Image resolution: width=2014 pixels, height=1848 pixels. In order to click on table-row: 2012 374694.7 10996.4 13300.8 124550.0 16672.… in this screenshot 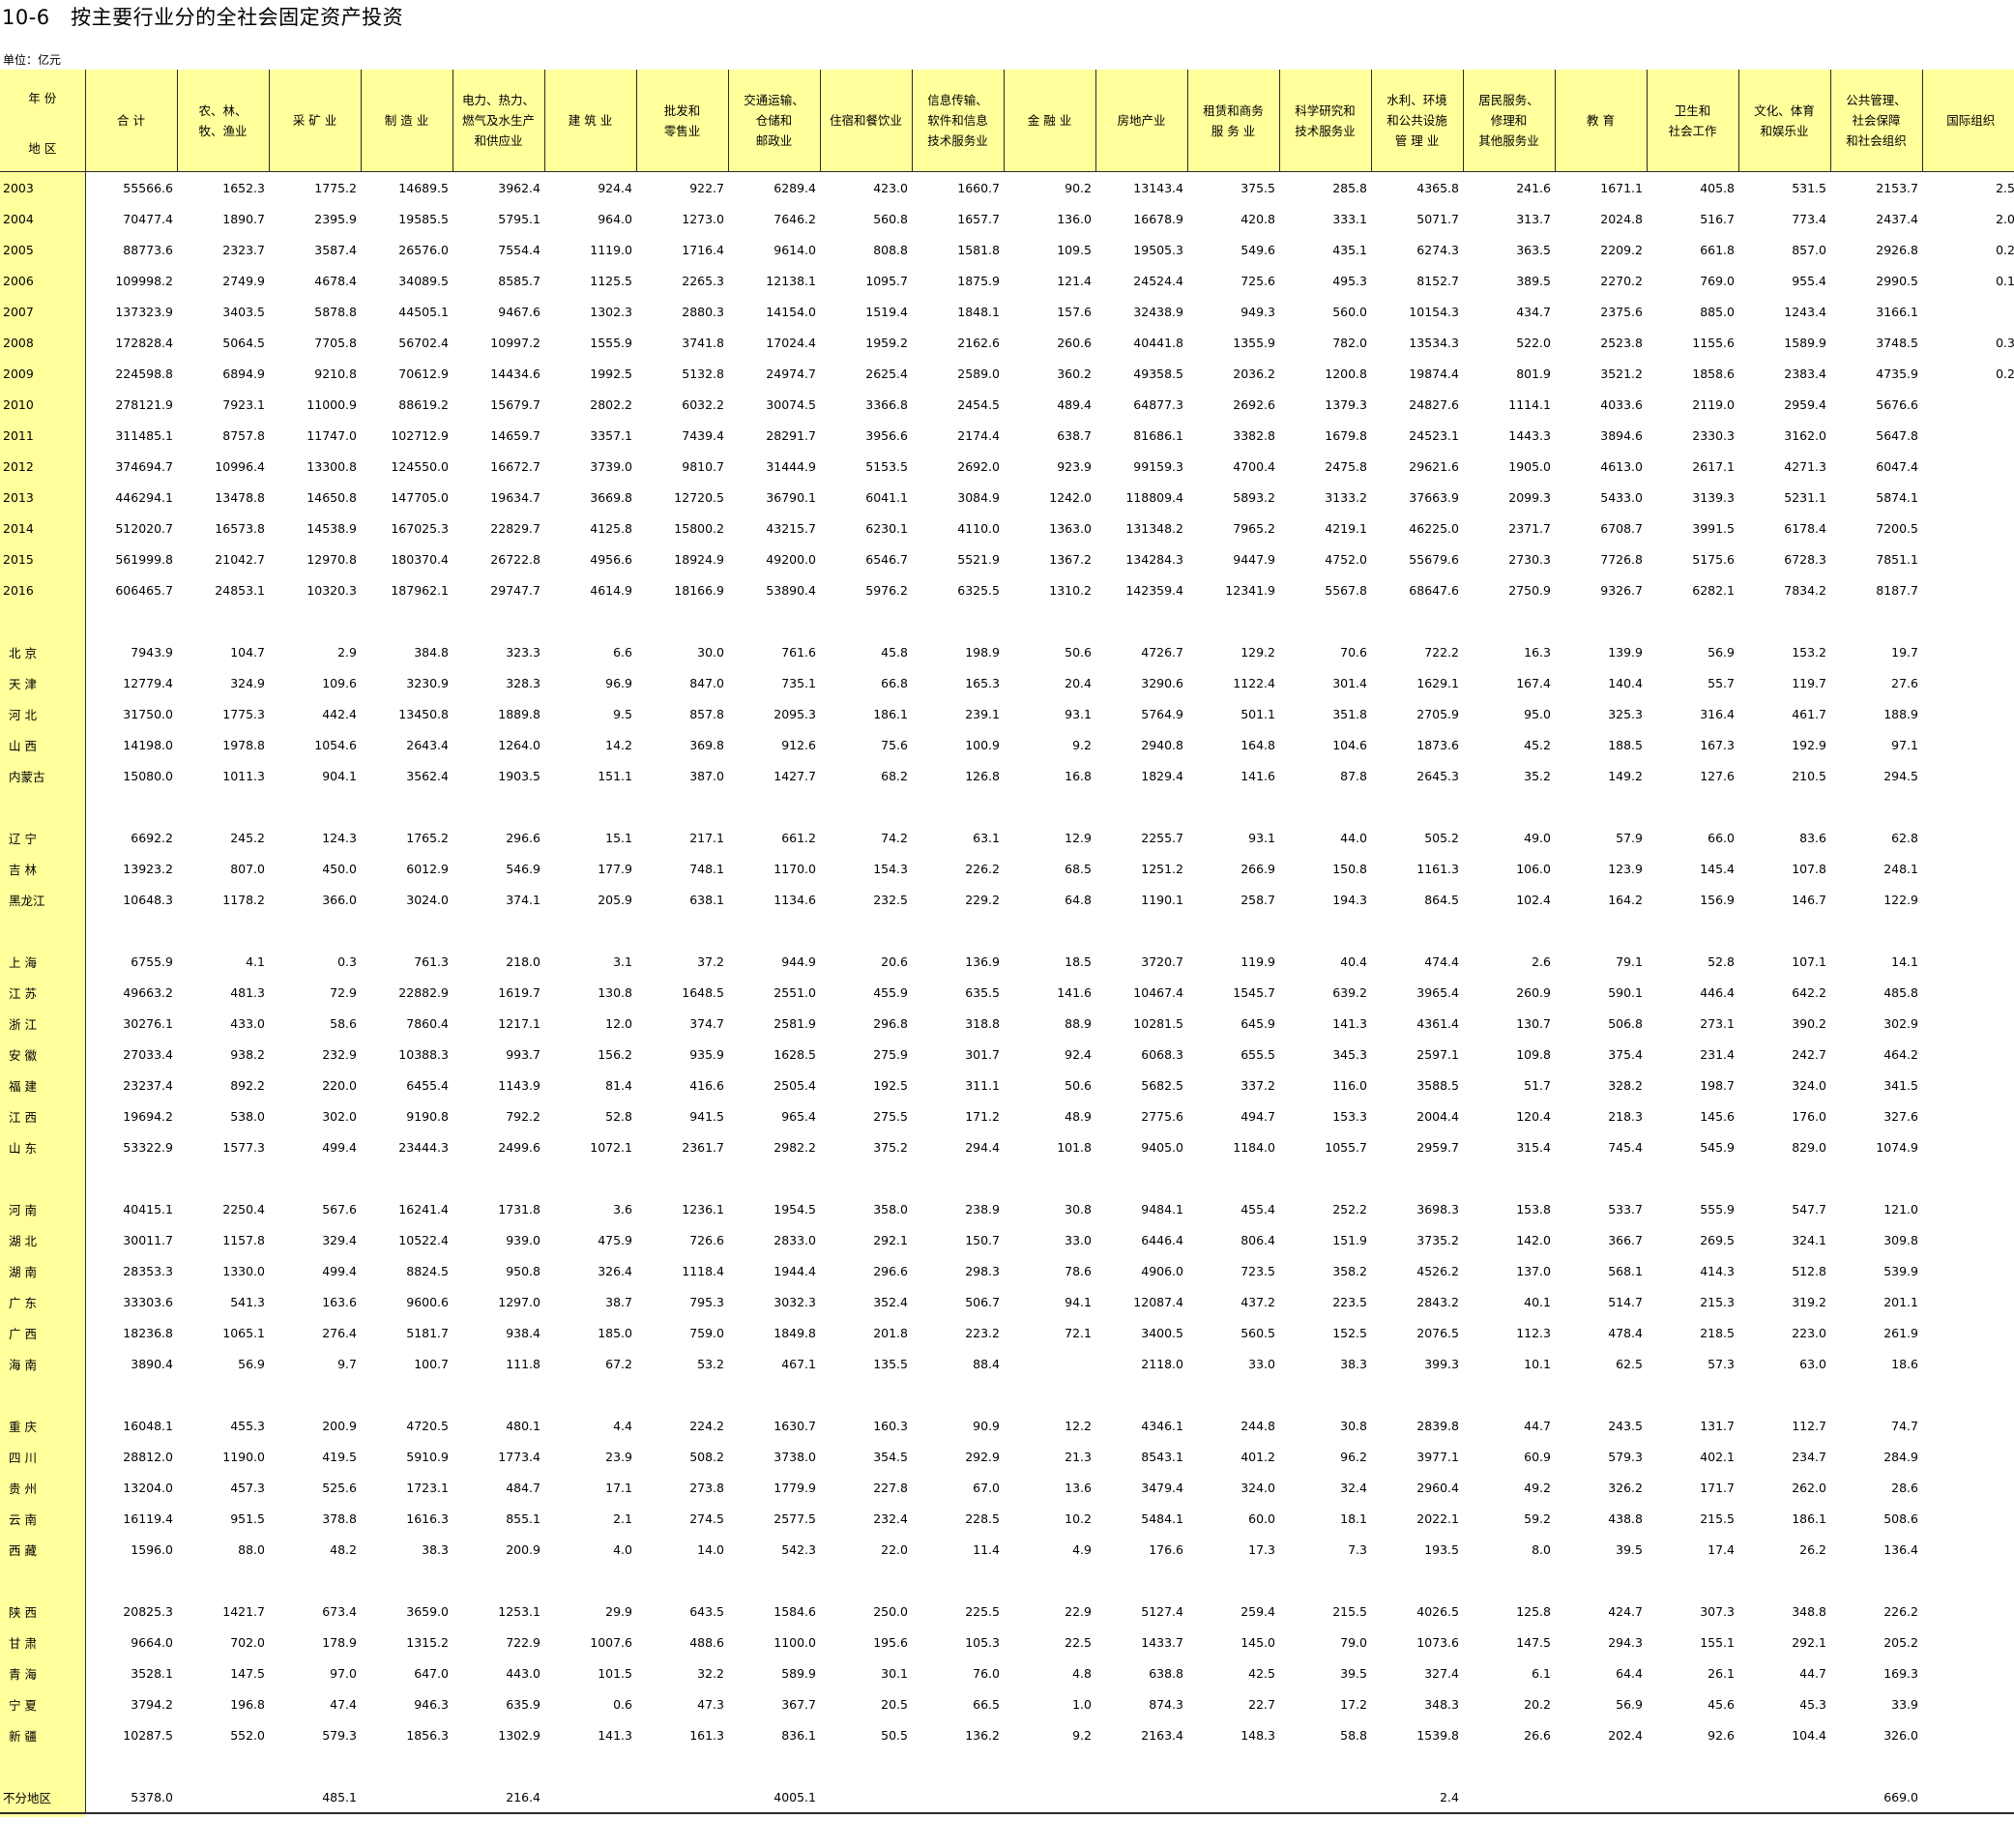, I will do `click(1007, 467)`.